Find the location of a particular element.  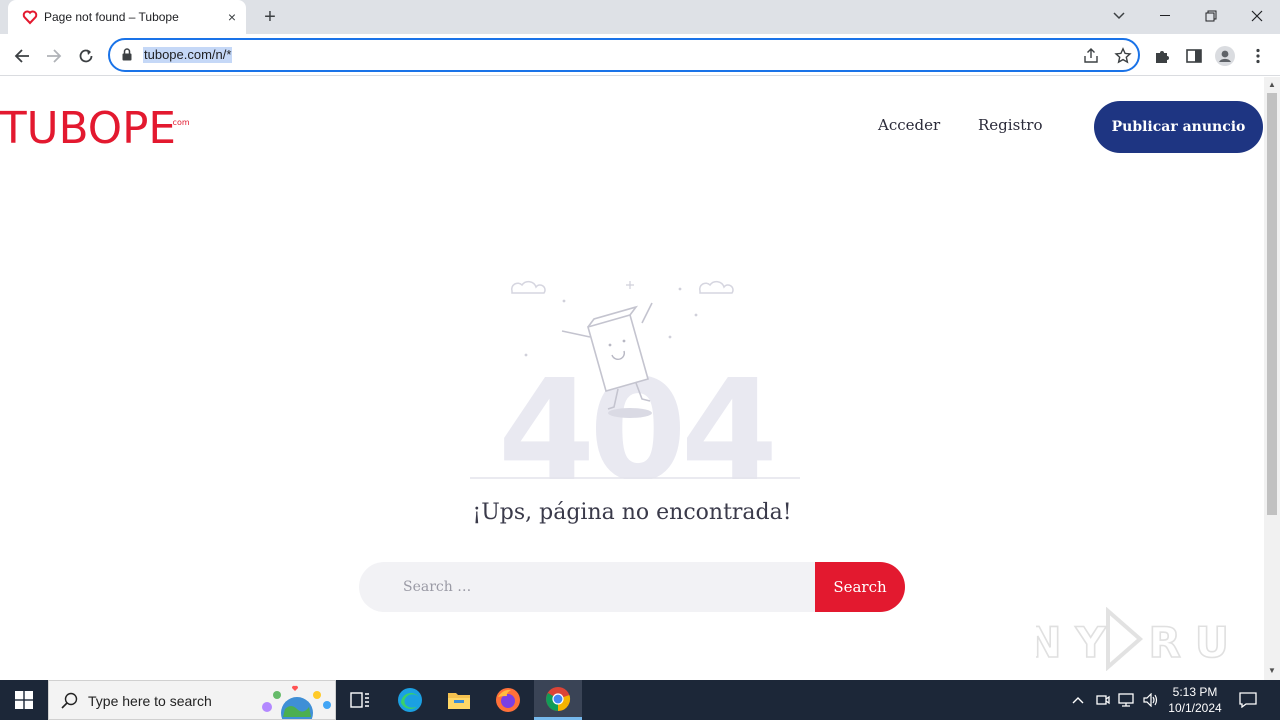

edge-icon is located at coordinates (410, 700).